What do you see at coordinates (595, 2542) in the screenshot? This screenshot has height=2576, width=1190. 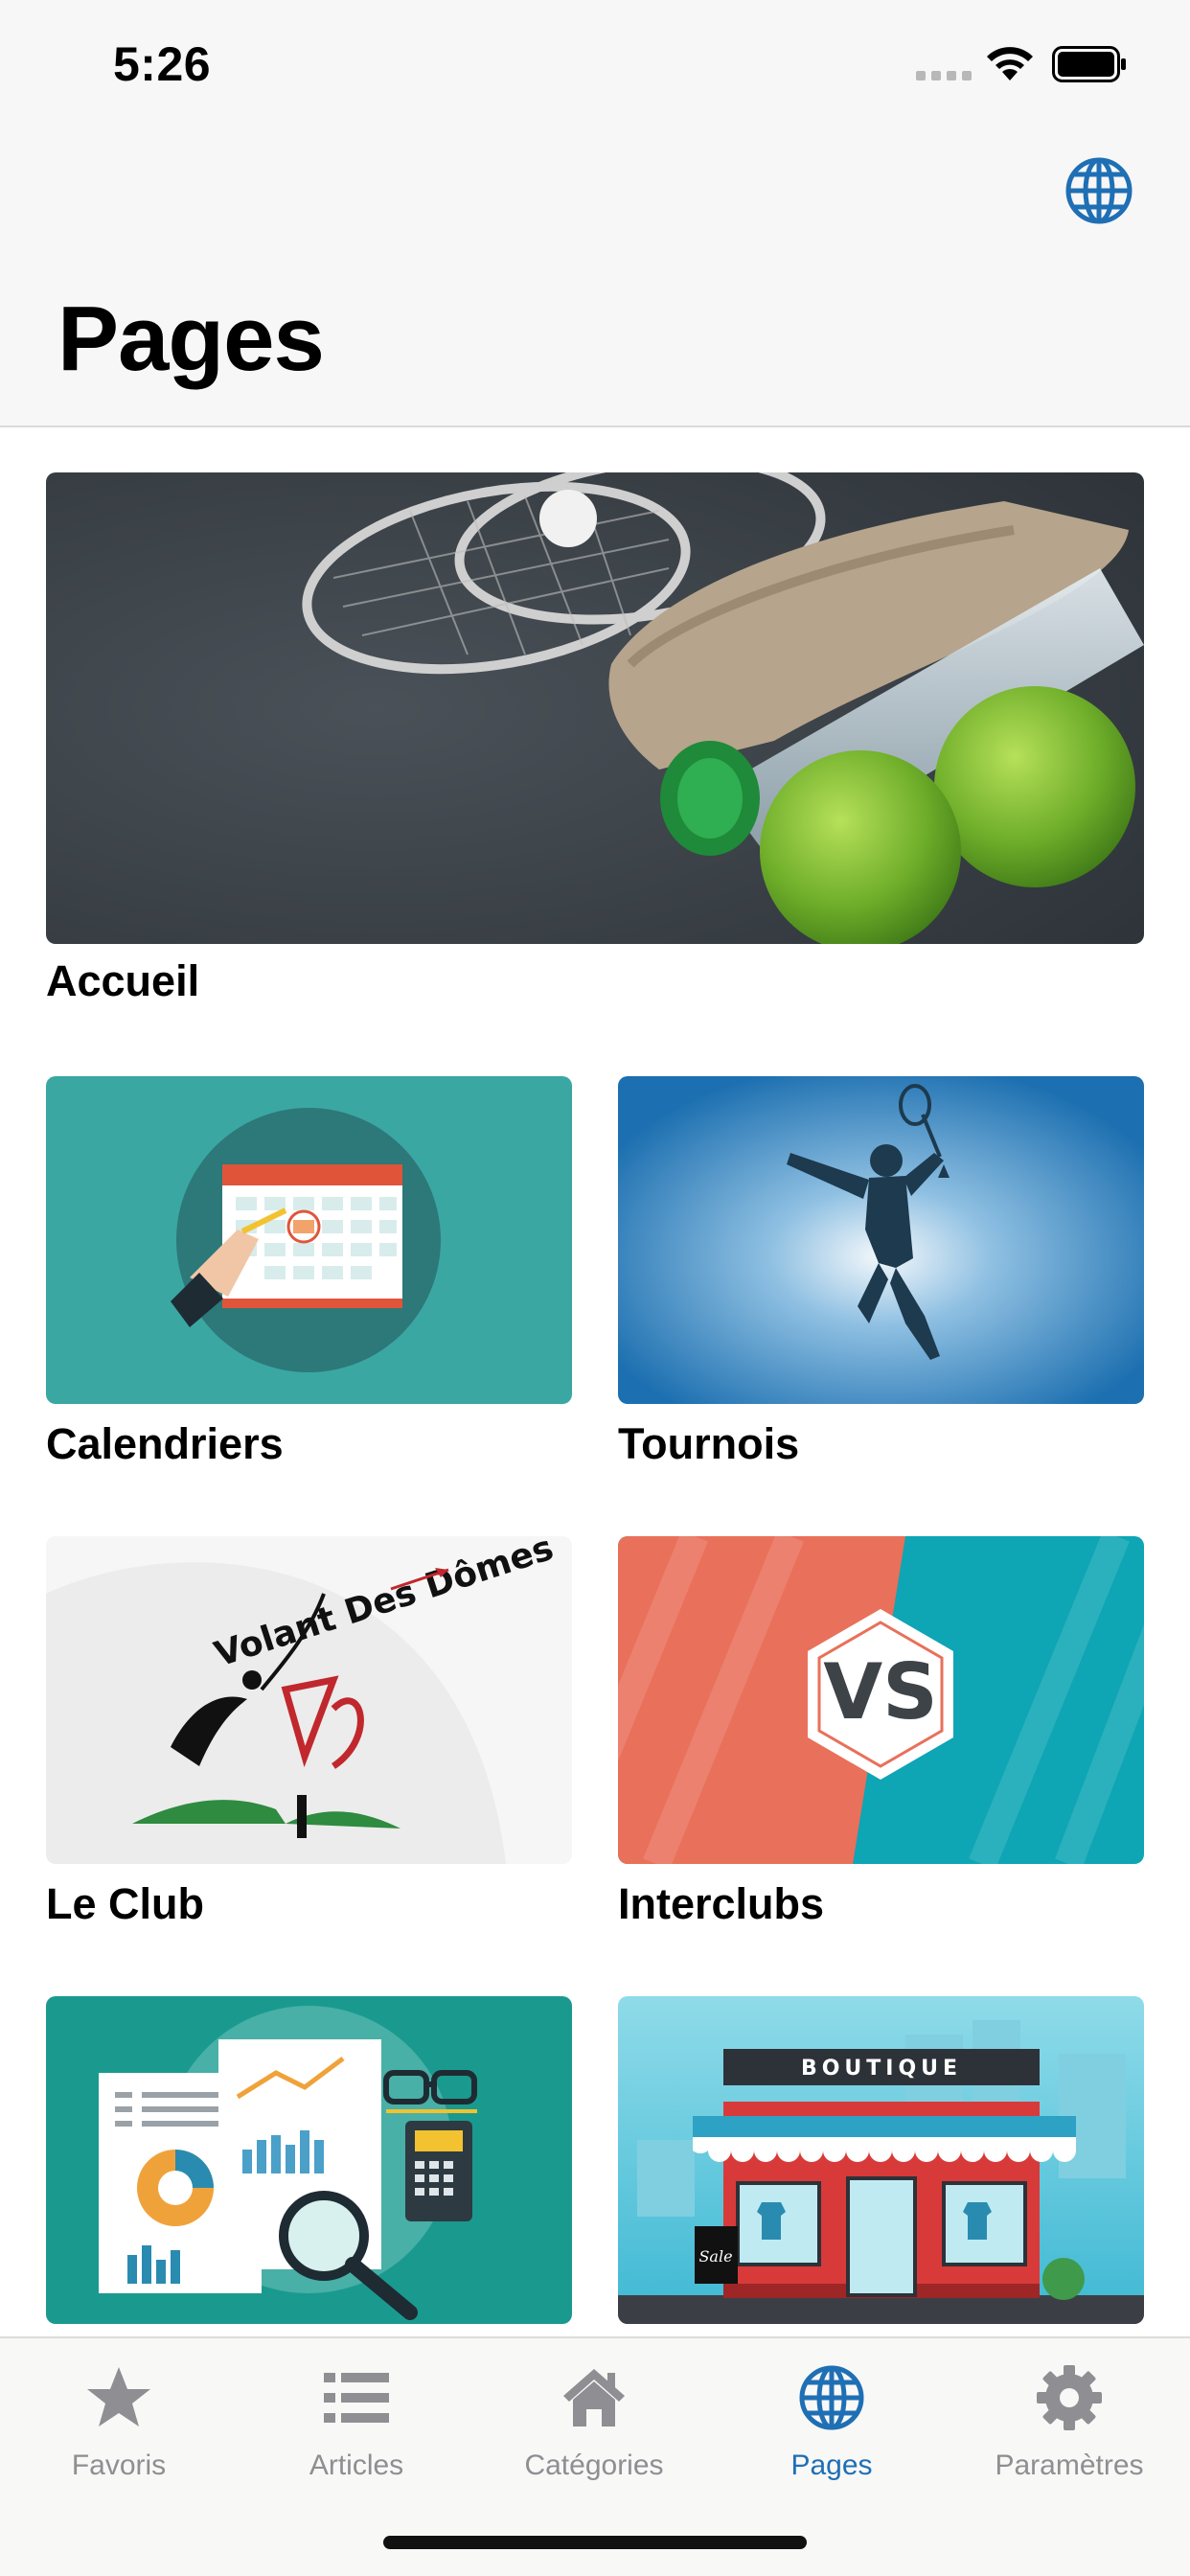 I see `home-indicator` at bounding box center [595, 2542].